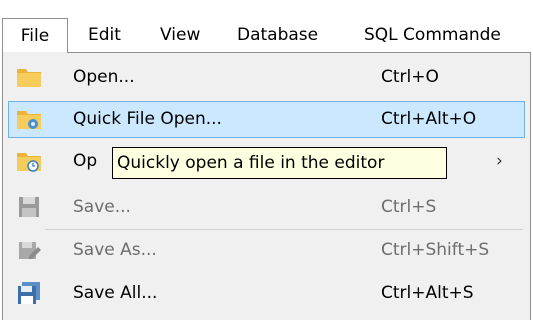  Describe the element at coordinates (499, 161) in the screenshot. I see `chevron-right-icon: ›` at that location.